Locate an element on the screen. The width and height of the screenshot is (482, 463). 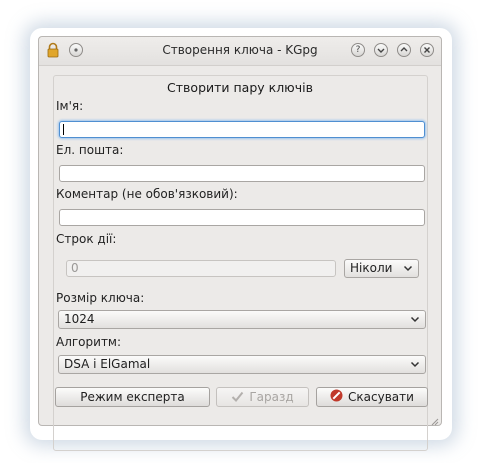
expiry-number-field: 0 is located at coordinates (201, 268).